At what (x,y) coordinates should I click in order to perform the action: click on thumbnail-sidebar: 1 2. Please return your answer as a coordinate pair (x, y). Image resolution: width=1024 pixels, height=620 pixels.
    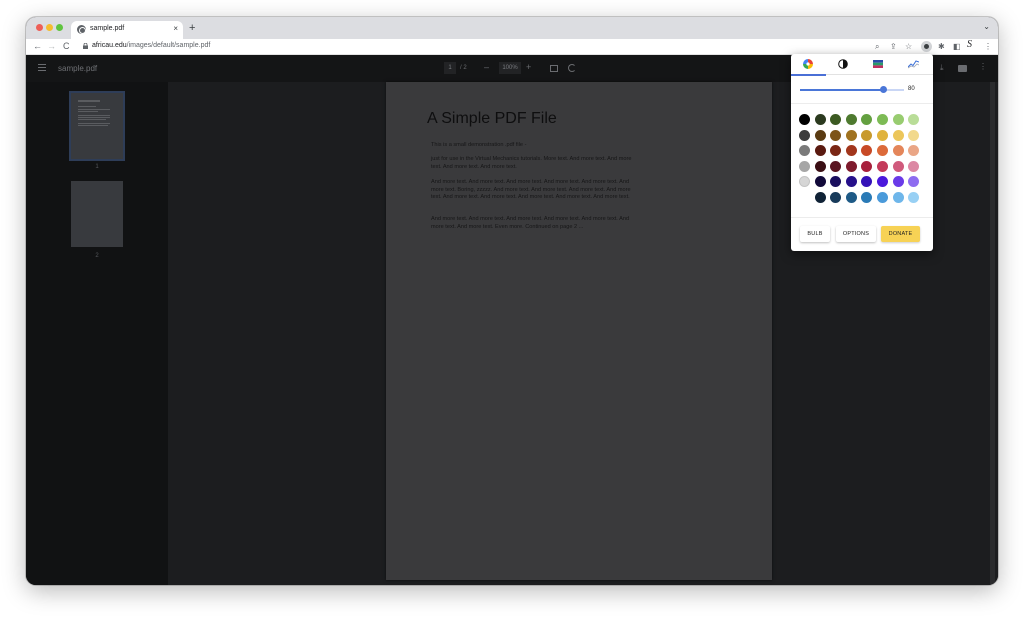
    Looking at the image, I should click on (97, 333).